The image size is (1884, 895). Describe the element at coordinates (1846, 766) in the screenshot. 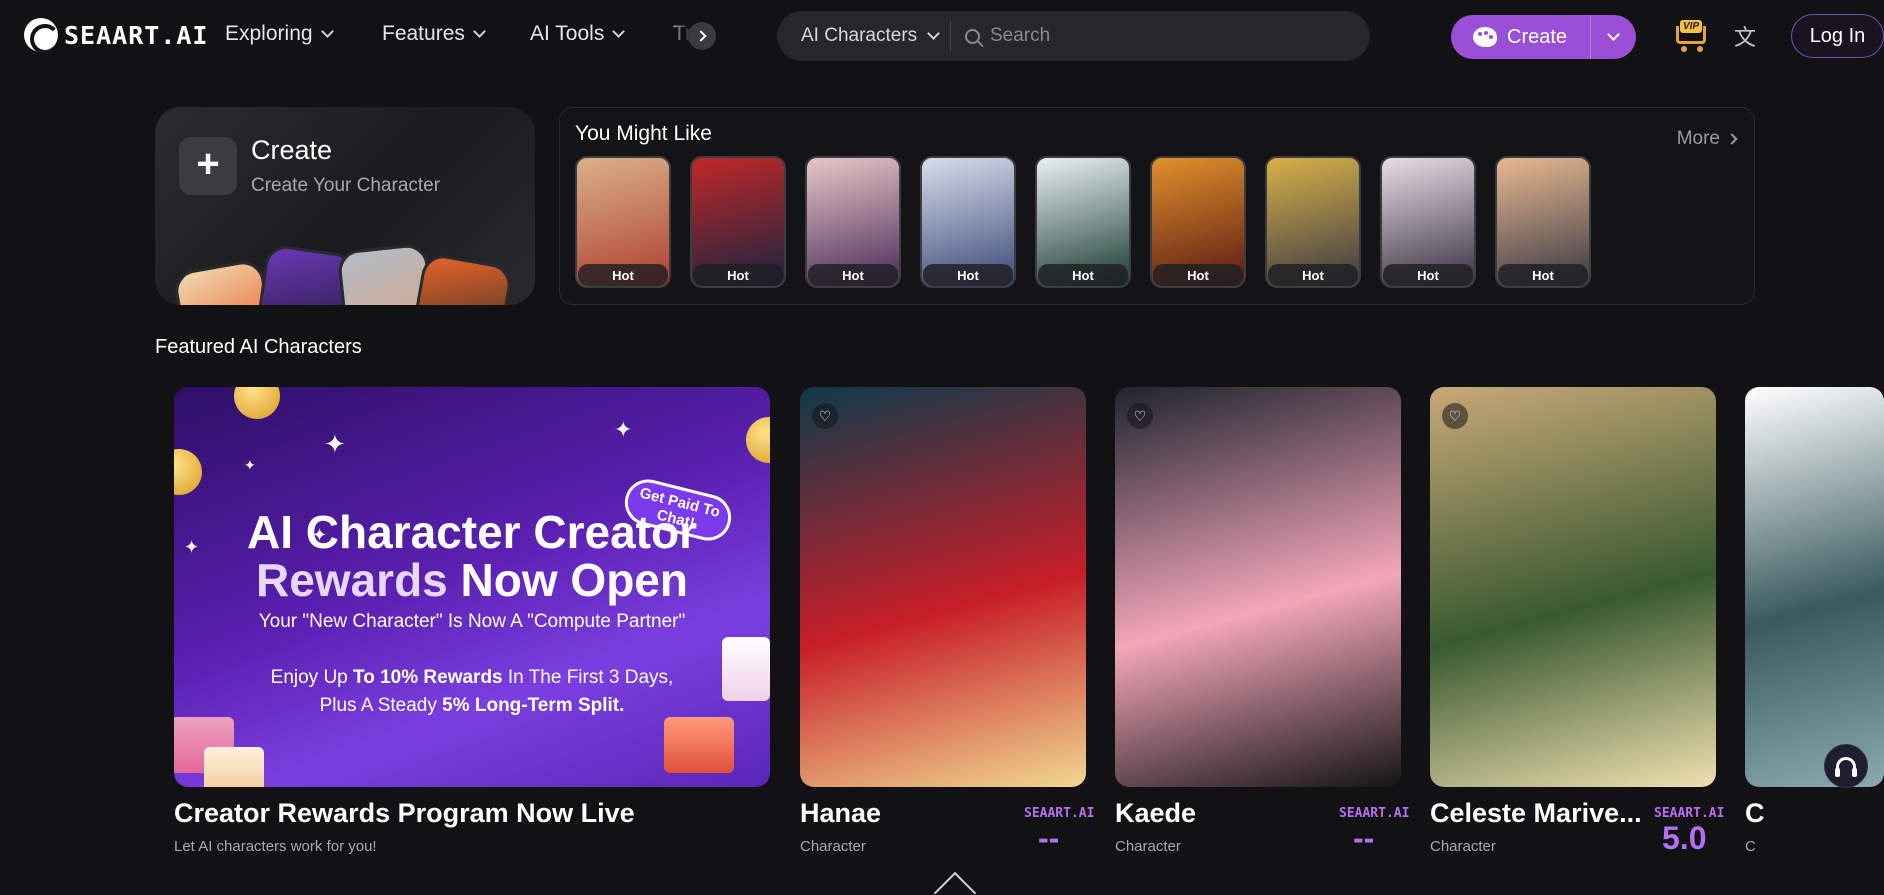

I see `support-headset-icon` at that location.